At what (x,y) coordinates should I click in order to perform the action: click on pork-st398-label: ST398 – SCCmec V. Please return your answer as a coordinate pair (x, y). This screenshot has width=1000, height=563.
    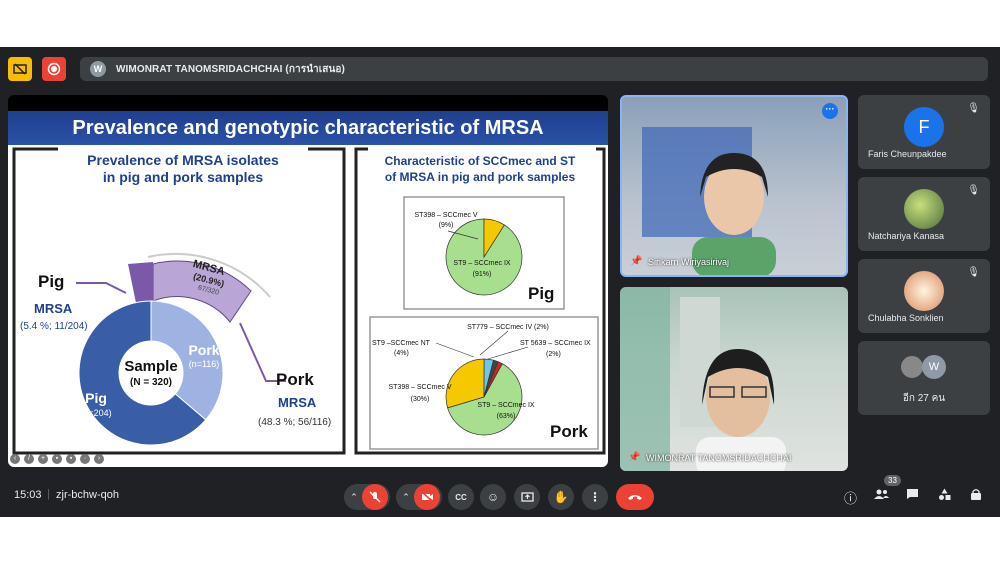
    Looking at the image, I should click on (419, 387).